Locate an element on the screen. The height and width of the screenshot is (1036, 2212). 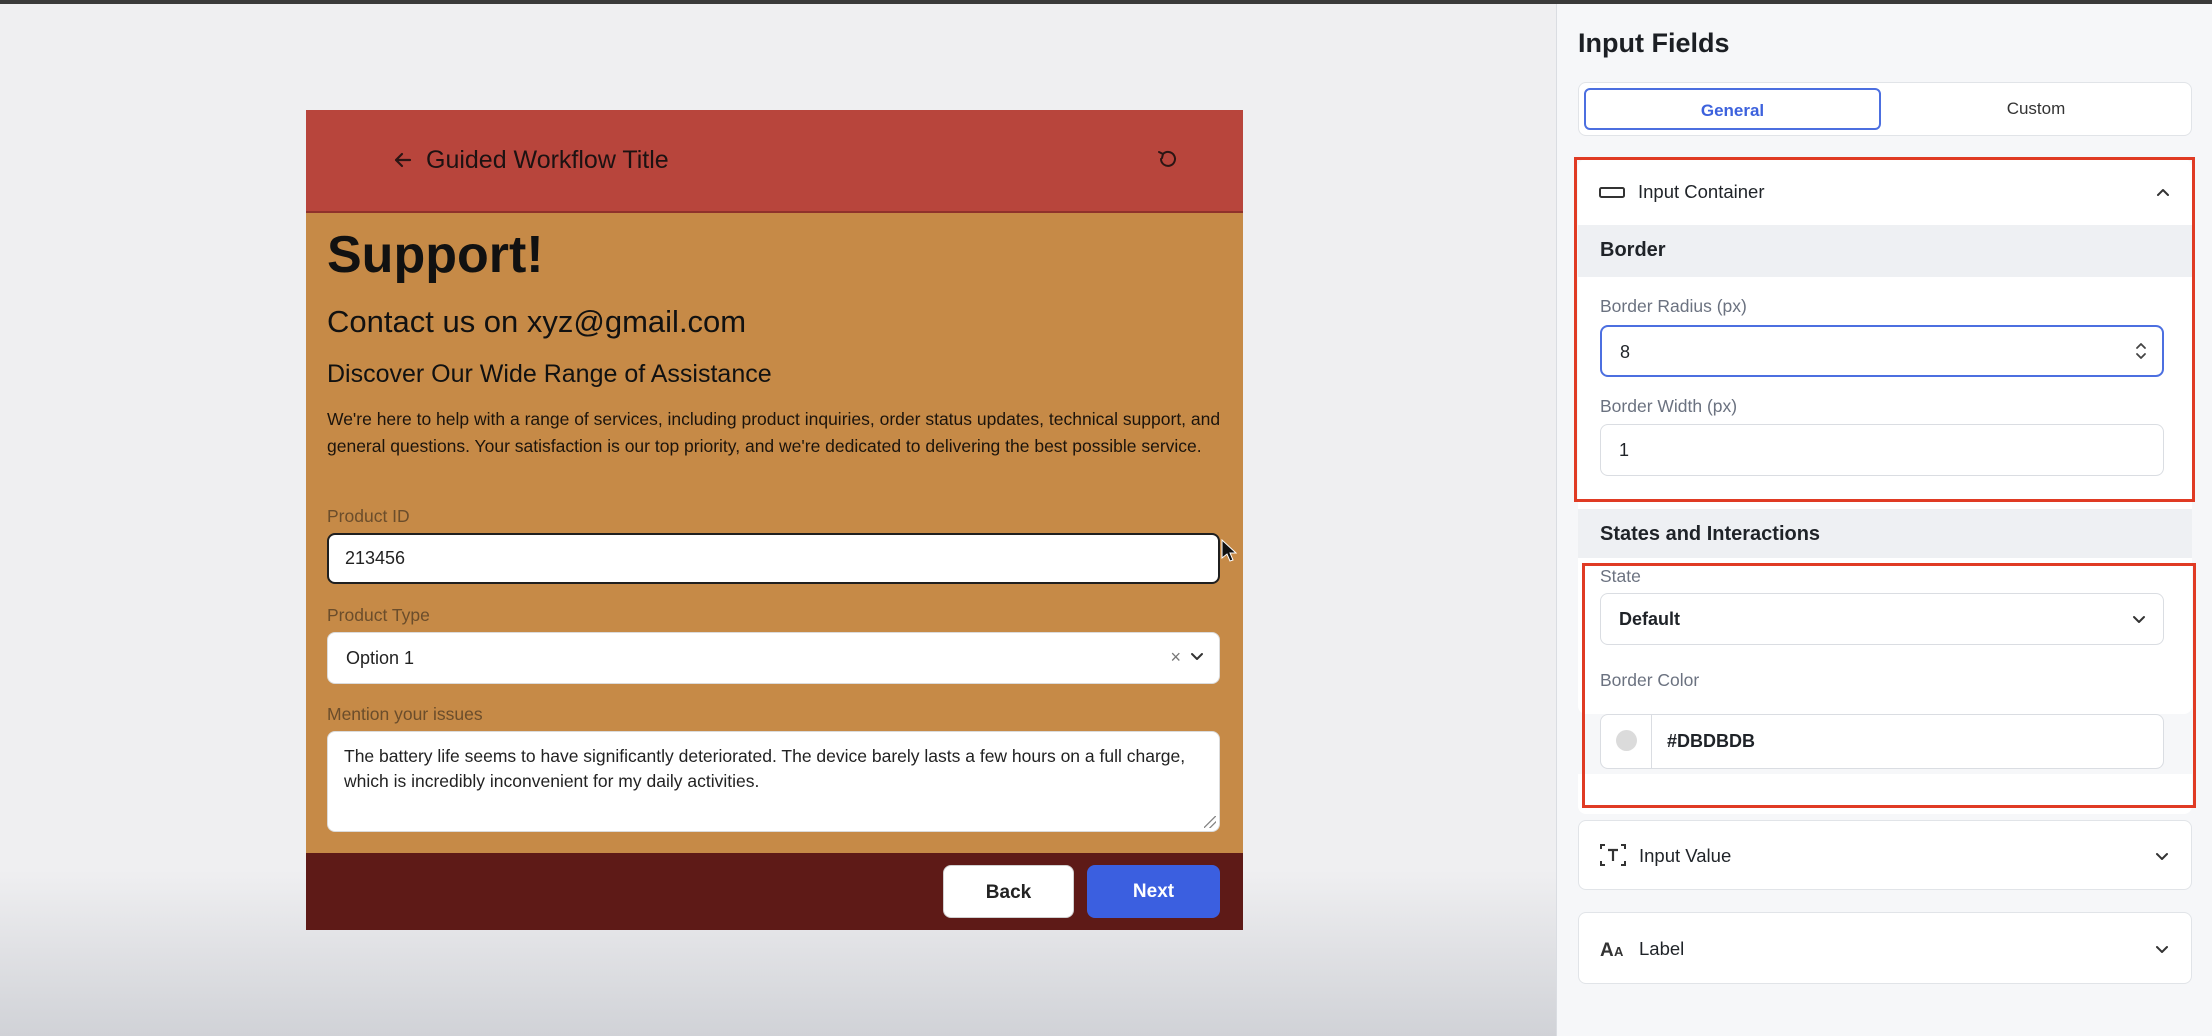
heading-assistance: Discover Our Wide Range of Assistance is located at coordinates (549, 374).